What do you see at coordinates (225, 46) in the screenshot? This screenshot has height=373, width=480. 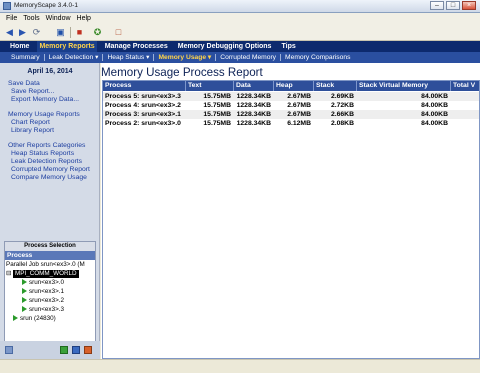 I see `nav-memory-debugging-options: Memory Debugging Options` at bounding box center [225, 46].